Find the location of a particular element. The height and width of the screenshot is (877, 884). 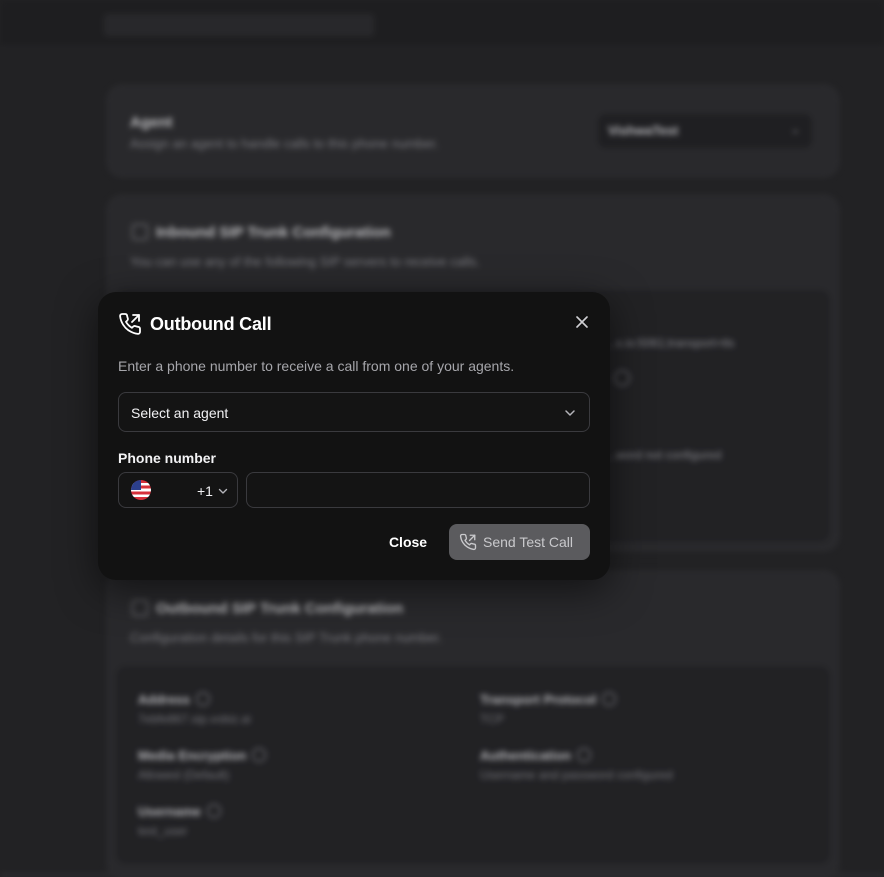

send-test-call-label: Send Test Call is located at coordinates (528, 542).